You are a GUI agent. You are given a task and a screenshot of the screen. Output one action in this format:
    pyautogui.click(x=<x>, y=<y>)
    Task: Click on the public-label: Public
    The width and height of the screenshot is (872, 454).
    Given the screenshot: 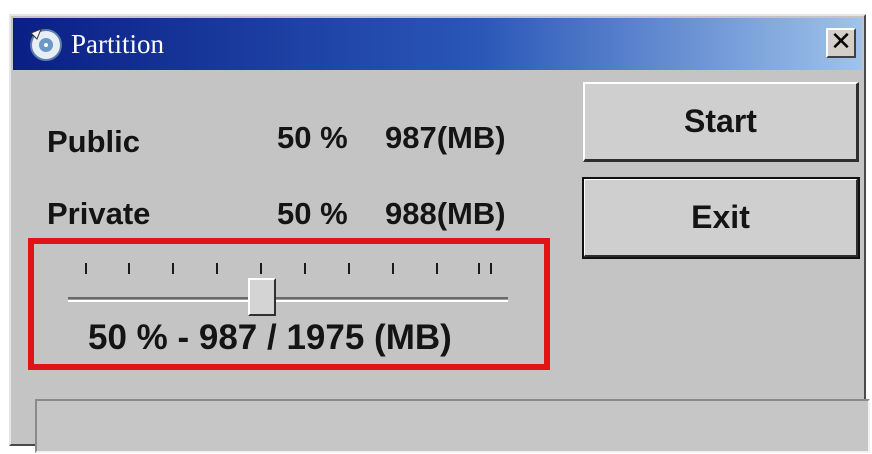 What is the action you would take?
    pyautogui.click(x=94, y=141)
    